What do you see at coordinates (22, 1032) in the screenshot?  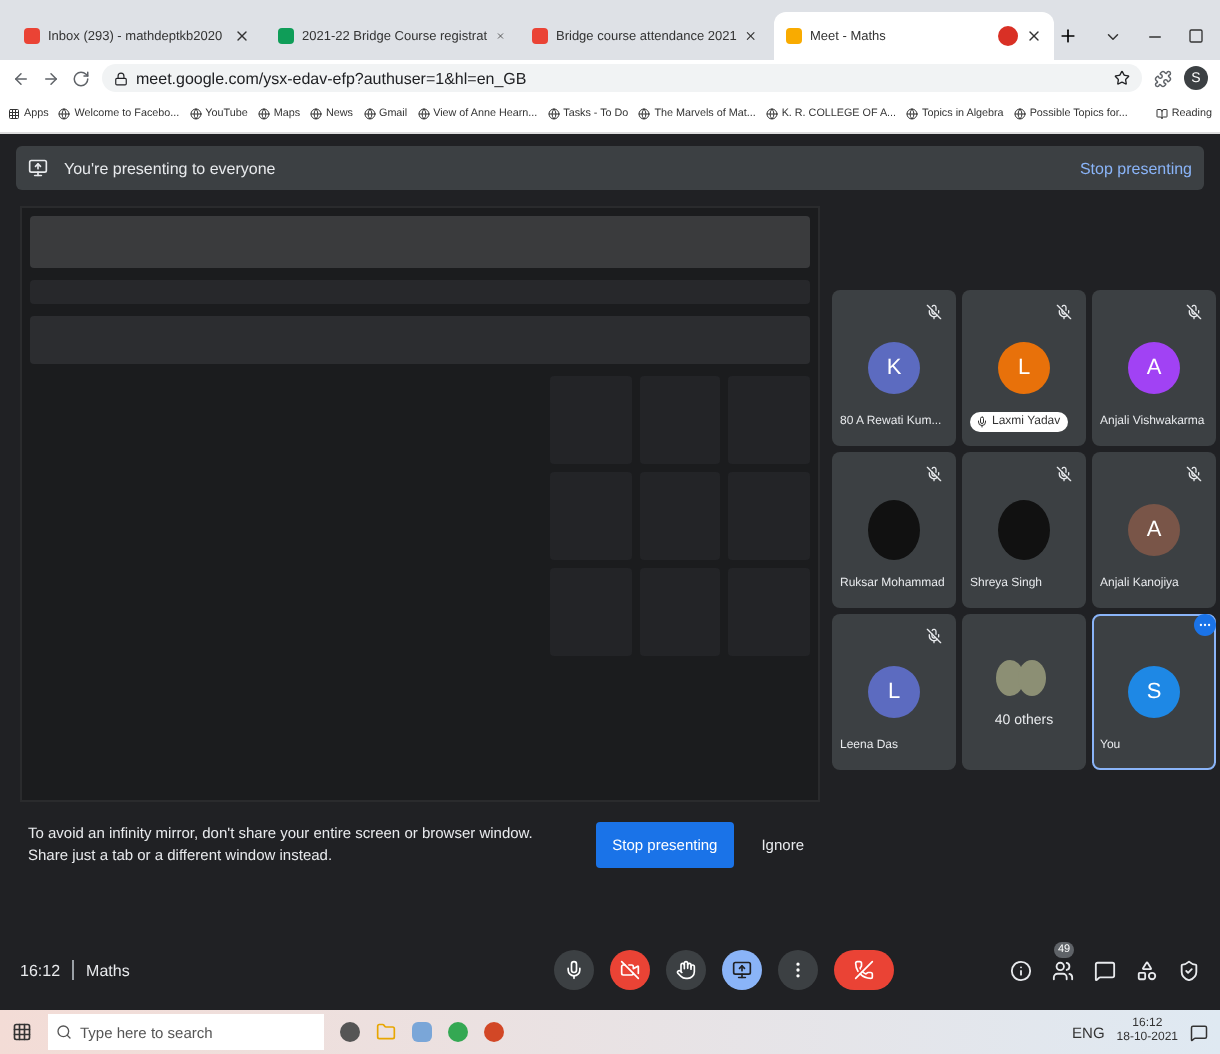 I see `windows-start-icon` at bounding box center [22, 1032].